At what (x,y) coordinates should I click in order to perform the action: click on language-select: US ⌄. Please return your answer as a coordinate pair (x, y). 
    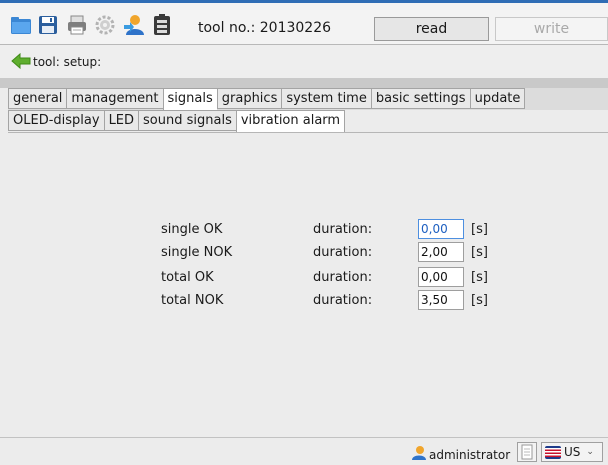
    Looking at the image, I should click on (572, 452).